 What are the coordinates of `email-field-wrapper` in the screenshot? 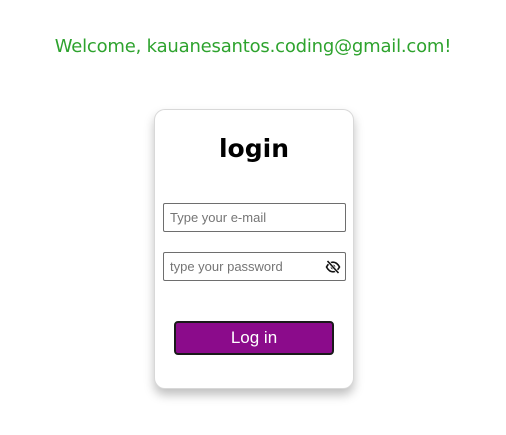 It's located at (254, 217).